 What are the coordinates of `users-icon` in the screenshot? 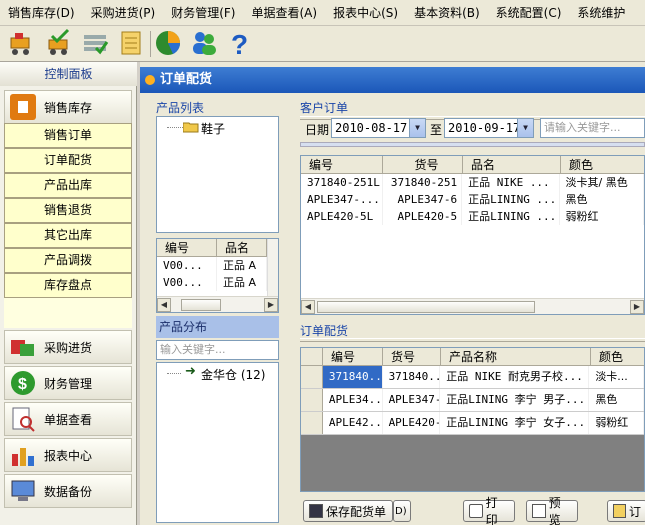 It's located at (204, 43).